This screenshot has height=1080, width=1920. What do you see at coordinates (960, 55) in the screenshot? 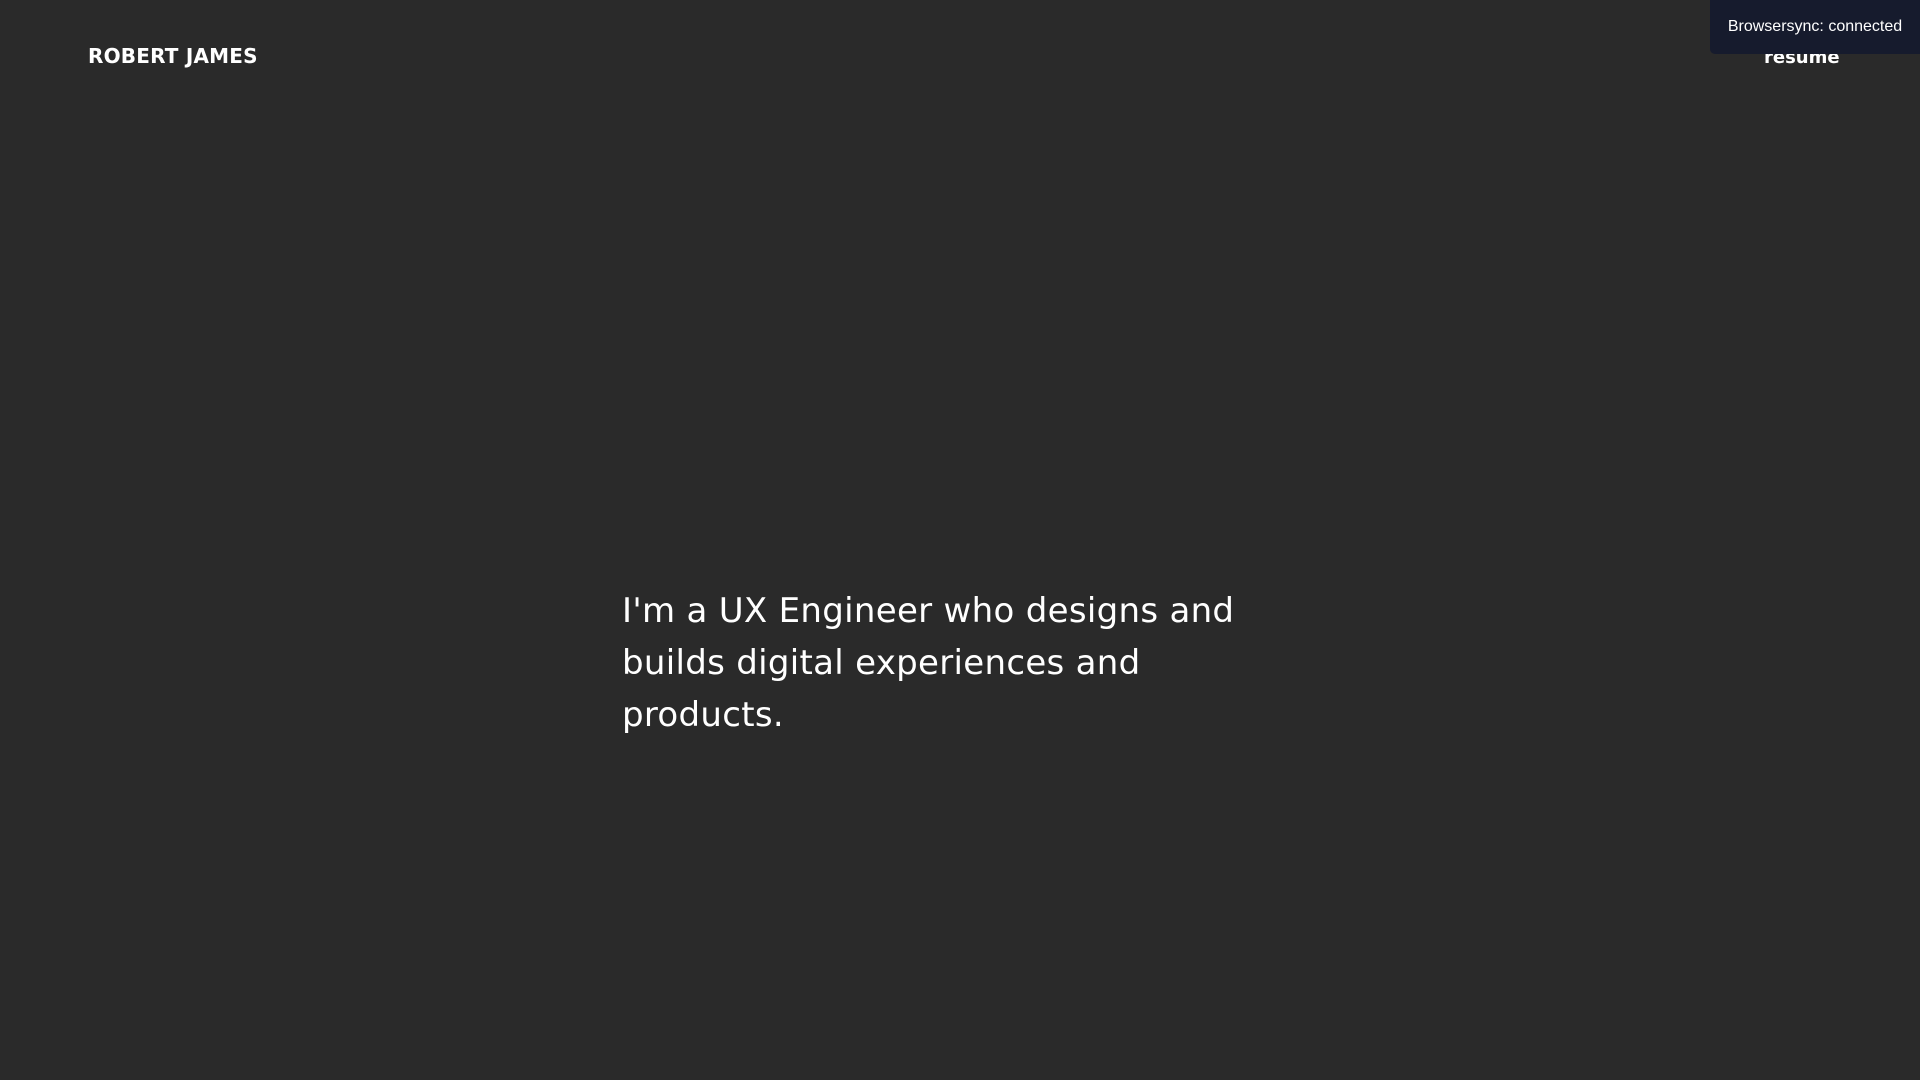
I see `site-header: ROBERT JAMES resume` at bounding box center [960, 55].